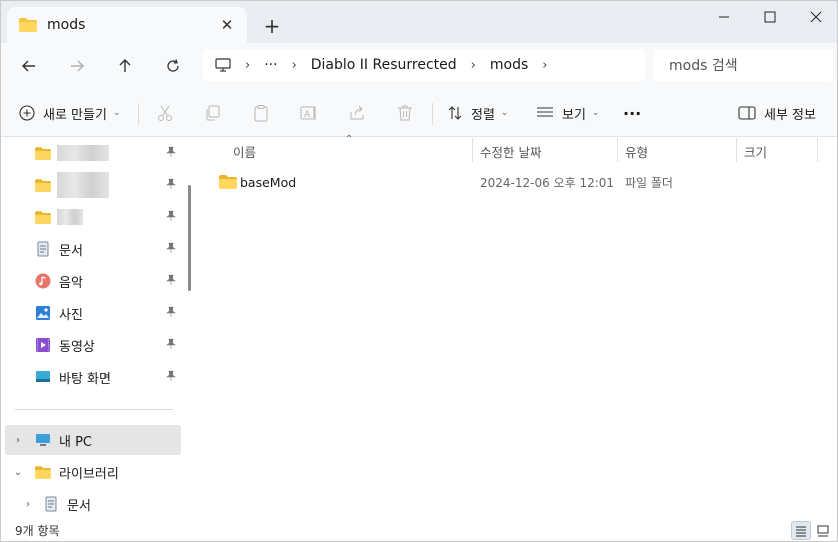 The width and height of the screenshot is (838, 542). I want to click on list-view-icon, so click(545, 113).